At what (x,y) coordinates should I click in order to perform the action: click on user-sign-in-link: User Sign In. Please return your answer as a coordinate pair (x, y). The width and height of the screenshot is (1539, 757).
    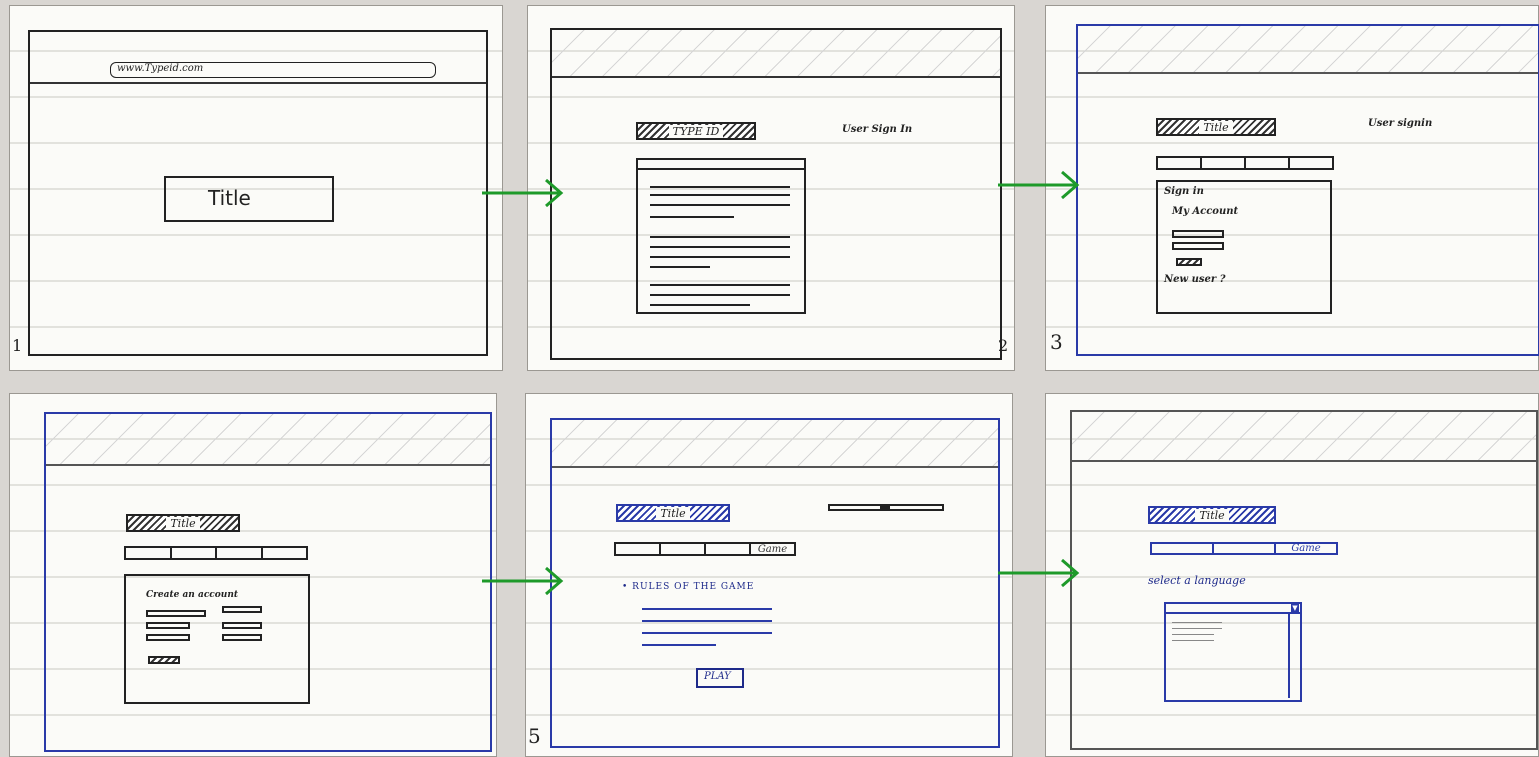
    Looking at the image, I should click on (877, 129).